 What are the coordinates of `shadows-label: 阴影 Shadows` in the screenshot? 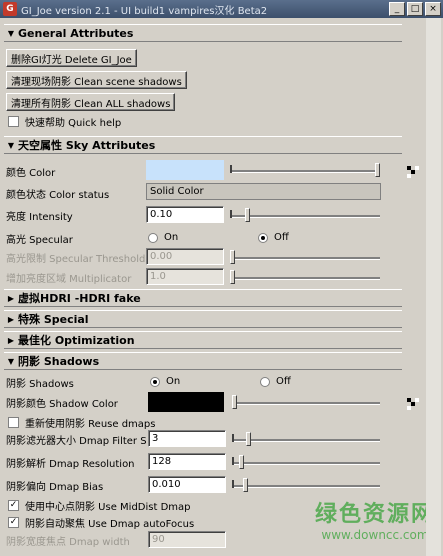 It's located at (40, 384).